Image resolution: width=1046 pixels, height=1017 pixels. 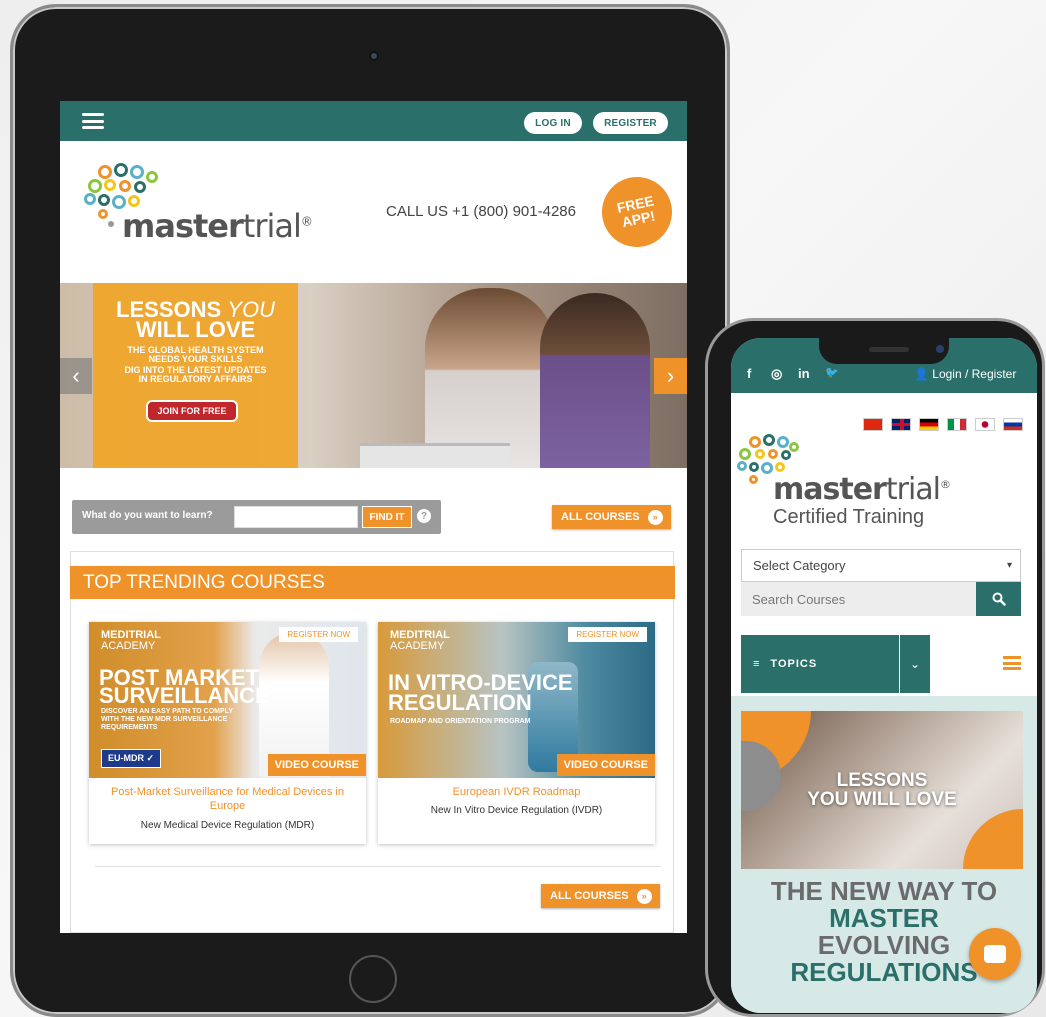 What do you see at coordinates (164, 719) in the screenshot?
I see `banner-subtitle: WITH THE NEW MDR SURVEILLANCE` at bounding box center [164, 719].